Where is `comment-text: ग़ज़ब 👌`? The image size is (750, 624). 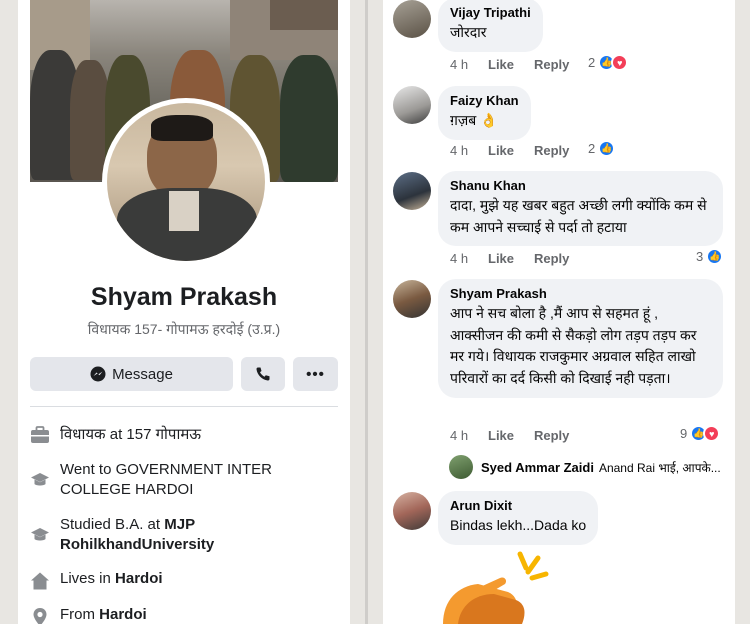 comment-text: ग़ज़ब 👌 is located at coordinates (474, 120).